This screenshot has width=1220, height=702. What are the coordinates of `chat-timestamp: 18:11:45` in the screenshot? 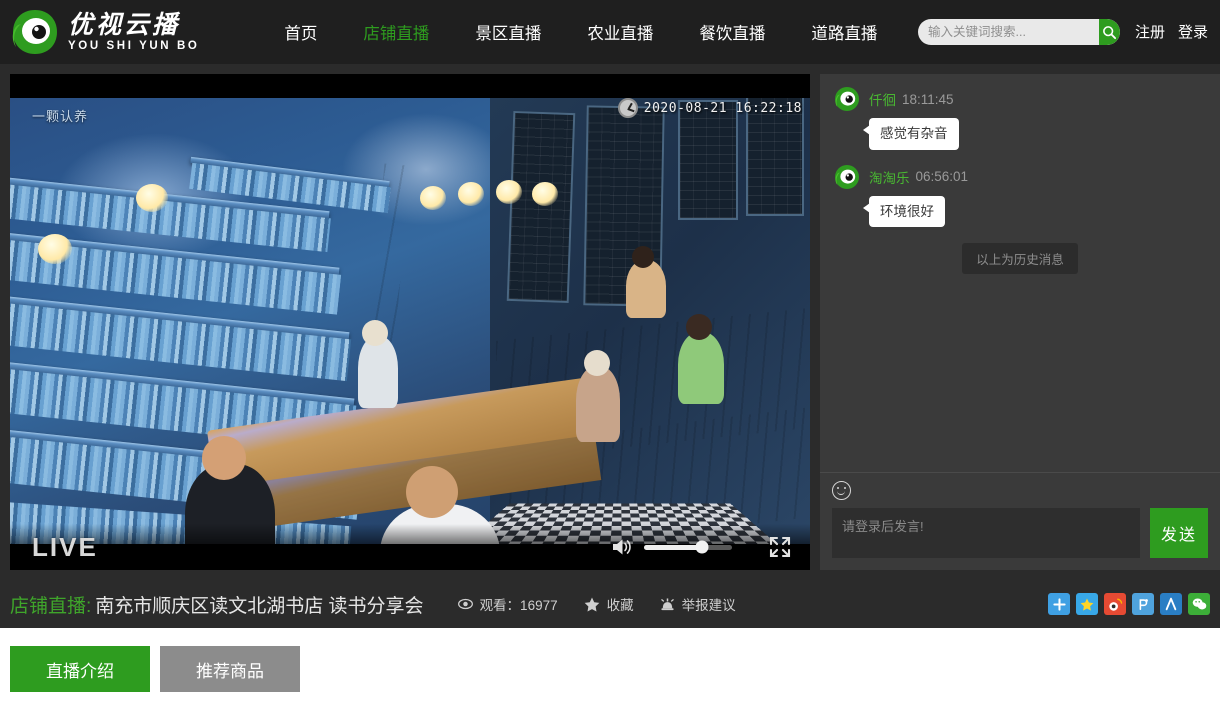 It's located at (928, 99).